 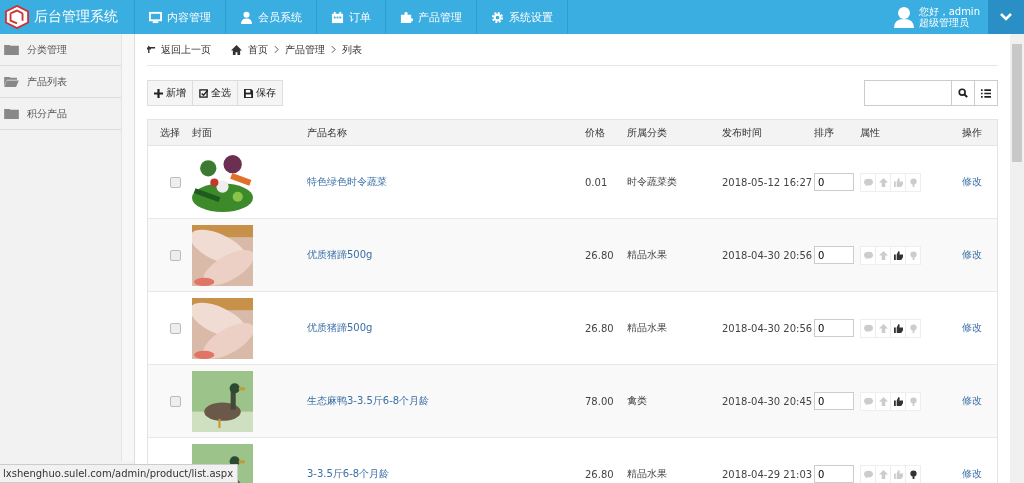 I want to click on product-name-link: 生态麻鸭3-3.5斤6-8个月龄, so click(x=368, y=400).